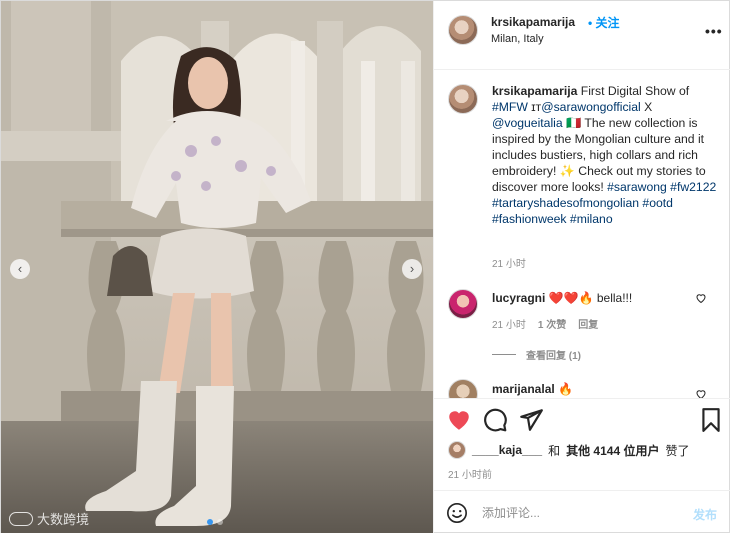 The height and width of the screenshot is (533, 730). Describe the element at coordinates (693, 187) in the screenshot. I see `hashtag-fw2122: #fw2122` at that location.